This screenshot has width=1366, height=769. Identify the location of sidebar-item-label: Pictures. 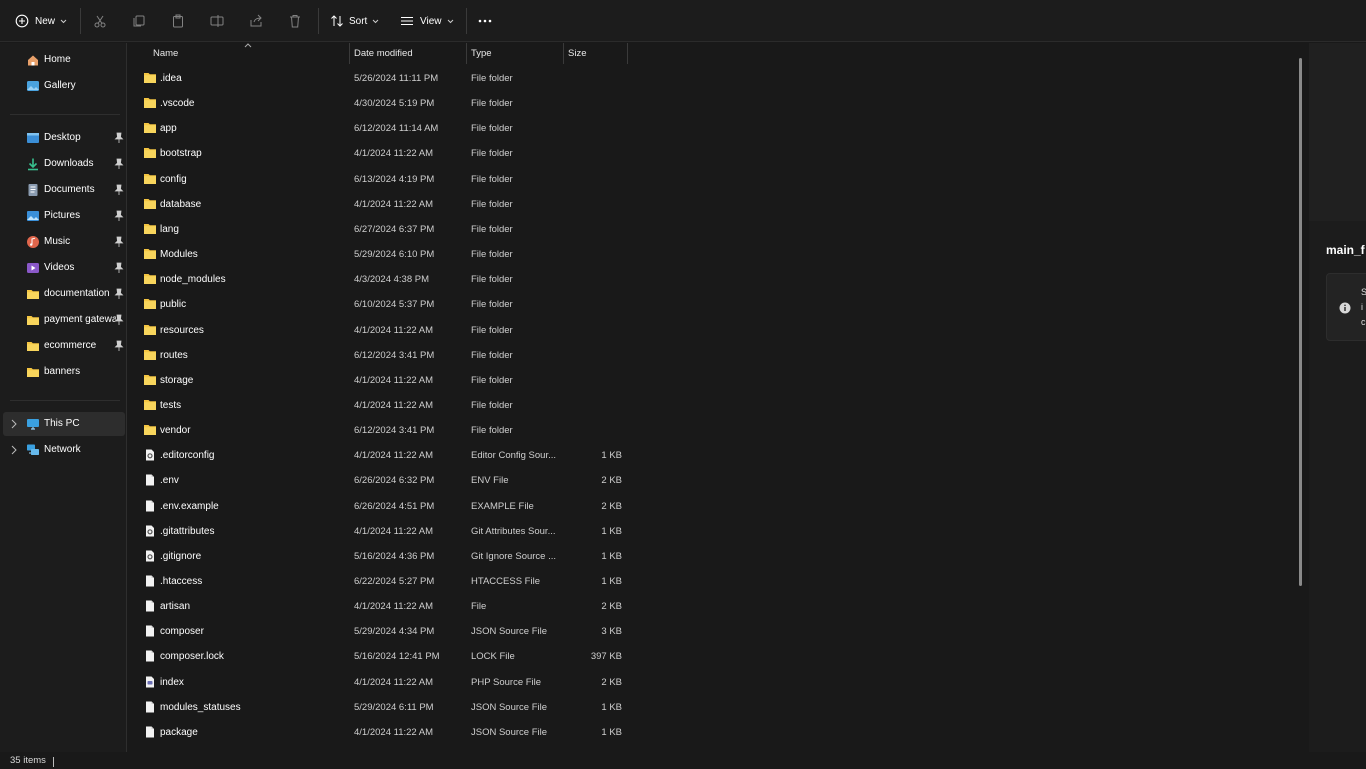
(62, 215).